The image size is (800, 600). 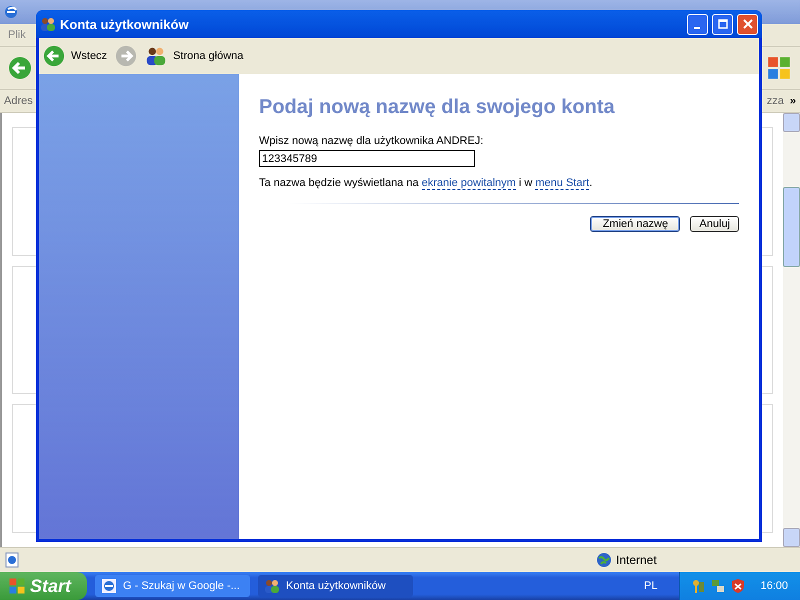 I want to click on window-title: Konta użytkowników, so click(x=124, y=24).